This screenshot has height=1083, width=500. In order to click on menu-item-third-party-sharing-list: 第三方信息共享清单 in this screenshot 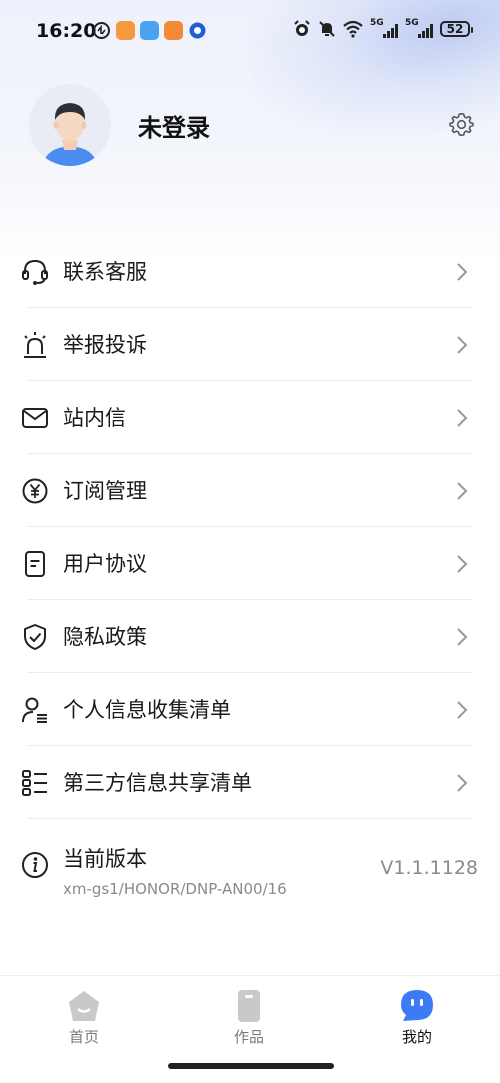, I will do `click(250, 782)`.